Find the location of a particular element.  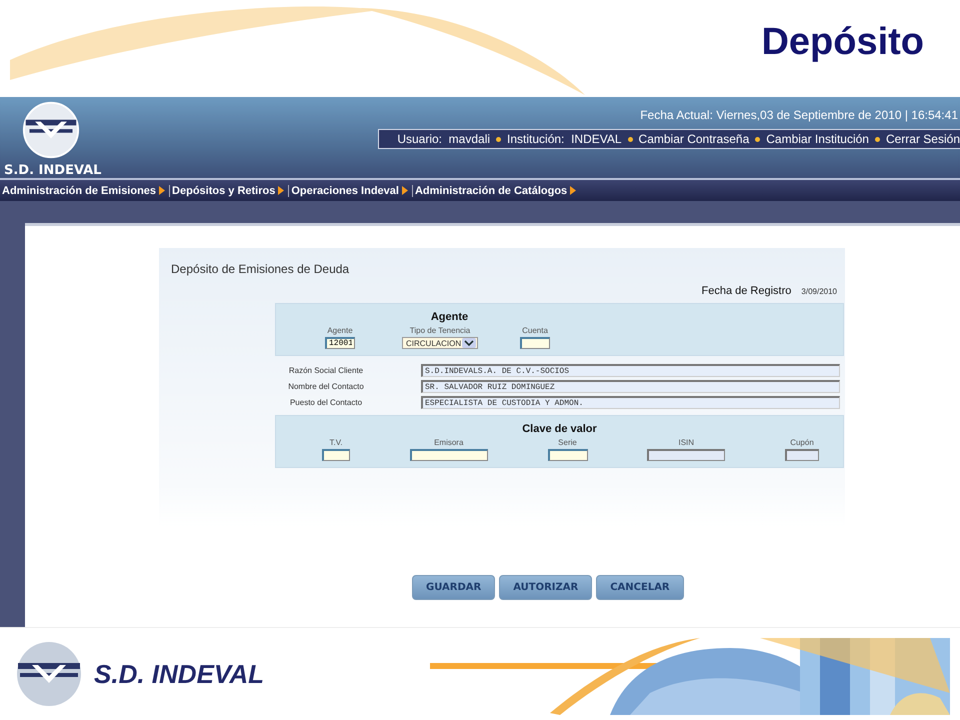

field-label: Agente is located at coordinates (340, 330).